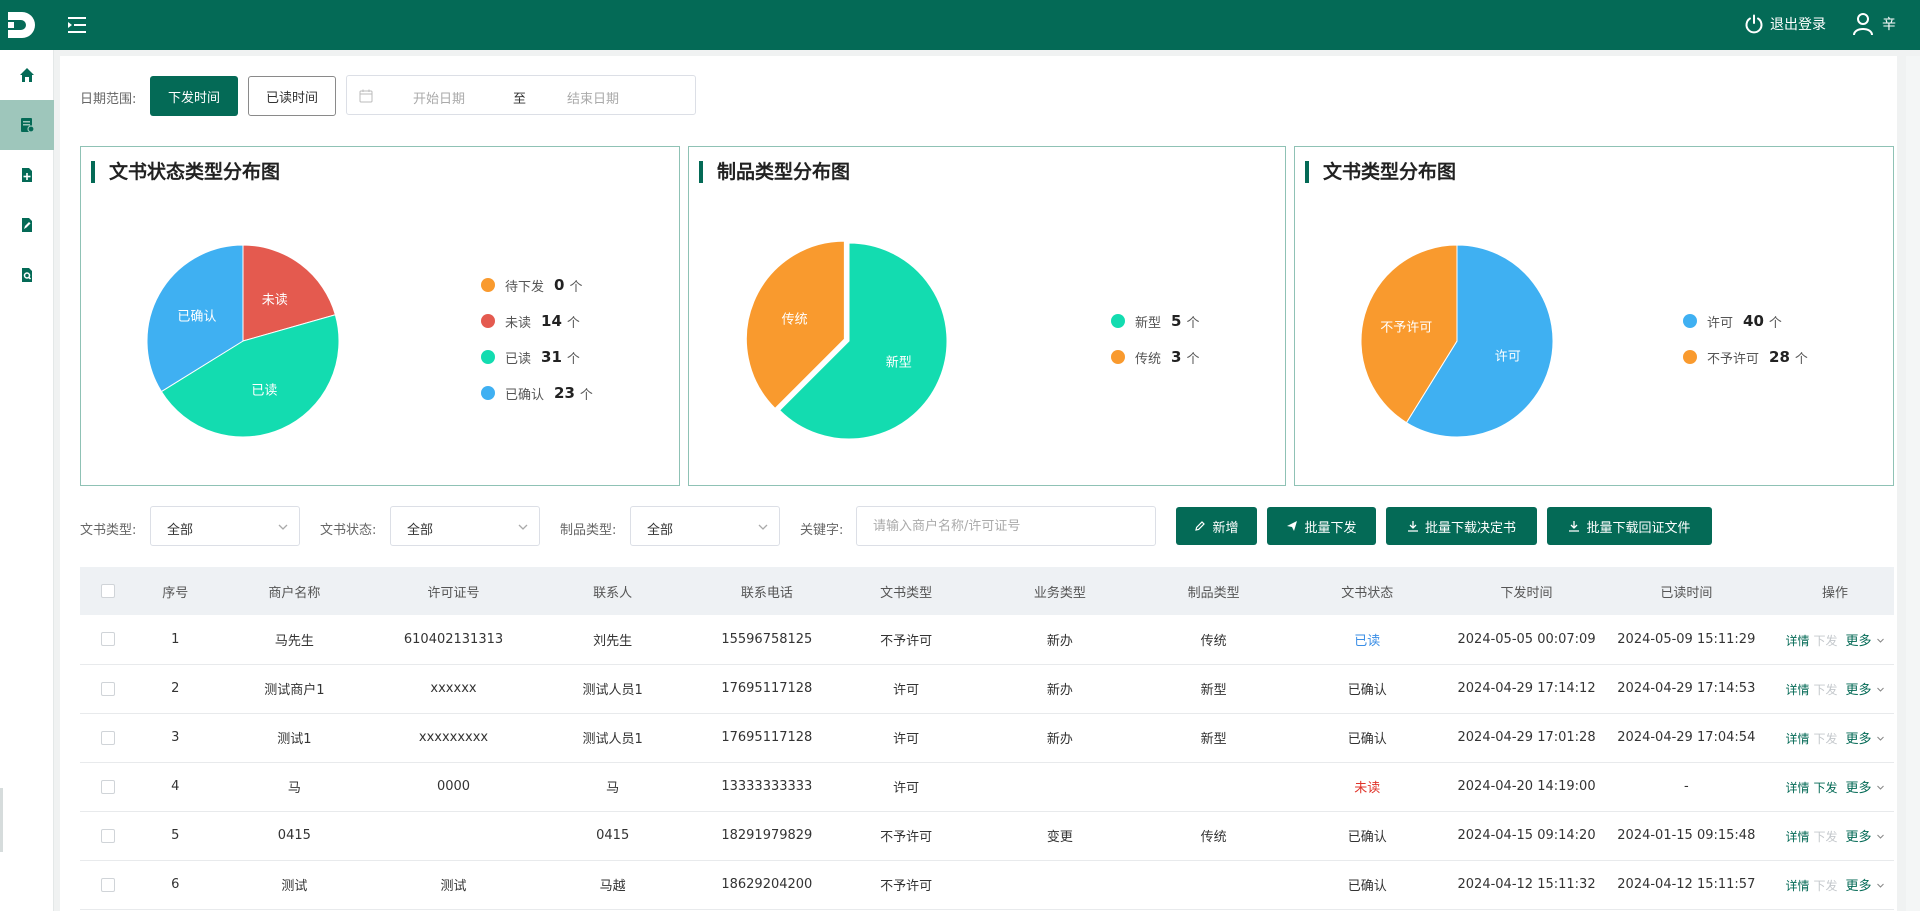 The width and height of the screenshot is (1920, 911). Describe the element at coordinates (1785, 24) in the screenshot. I see `logout-button: 退出登录` at that location.